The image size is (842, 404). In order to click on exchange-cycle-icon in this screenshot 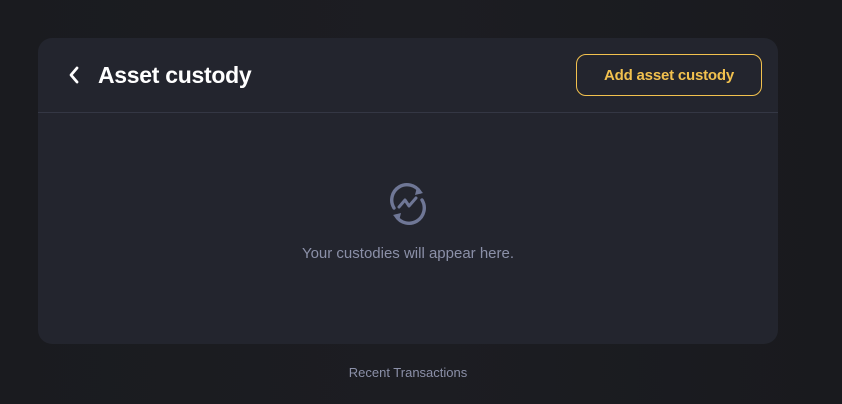, I will do `click(408, 204)`.